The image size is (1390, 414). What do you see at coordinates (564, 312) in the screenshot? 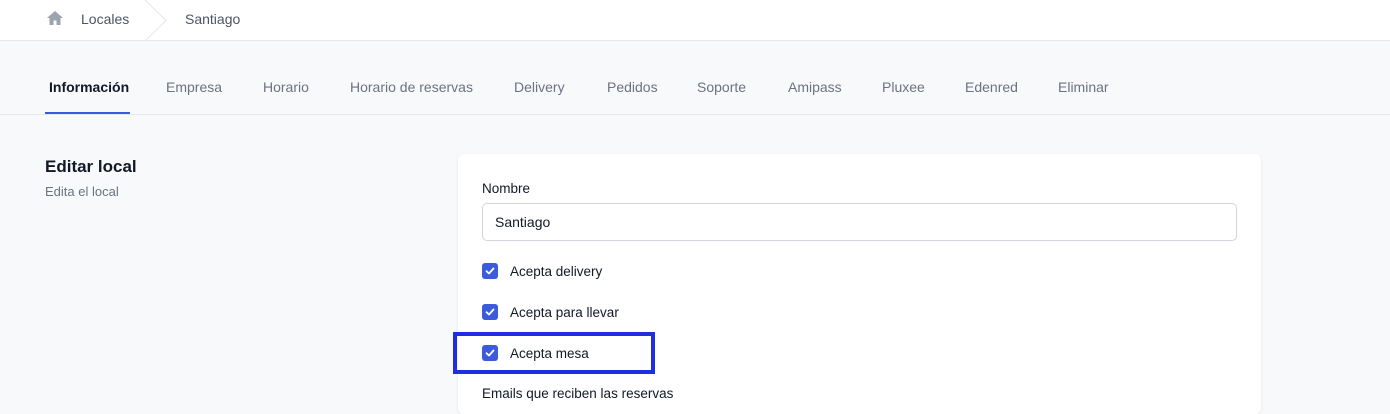
I see `checkbox-label: Acepta para llevar` at bounding box center [564, 312].